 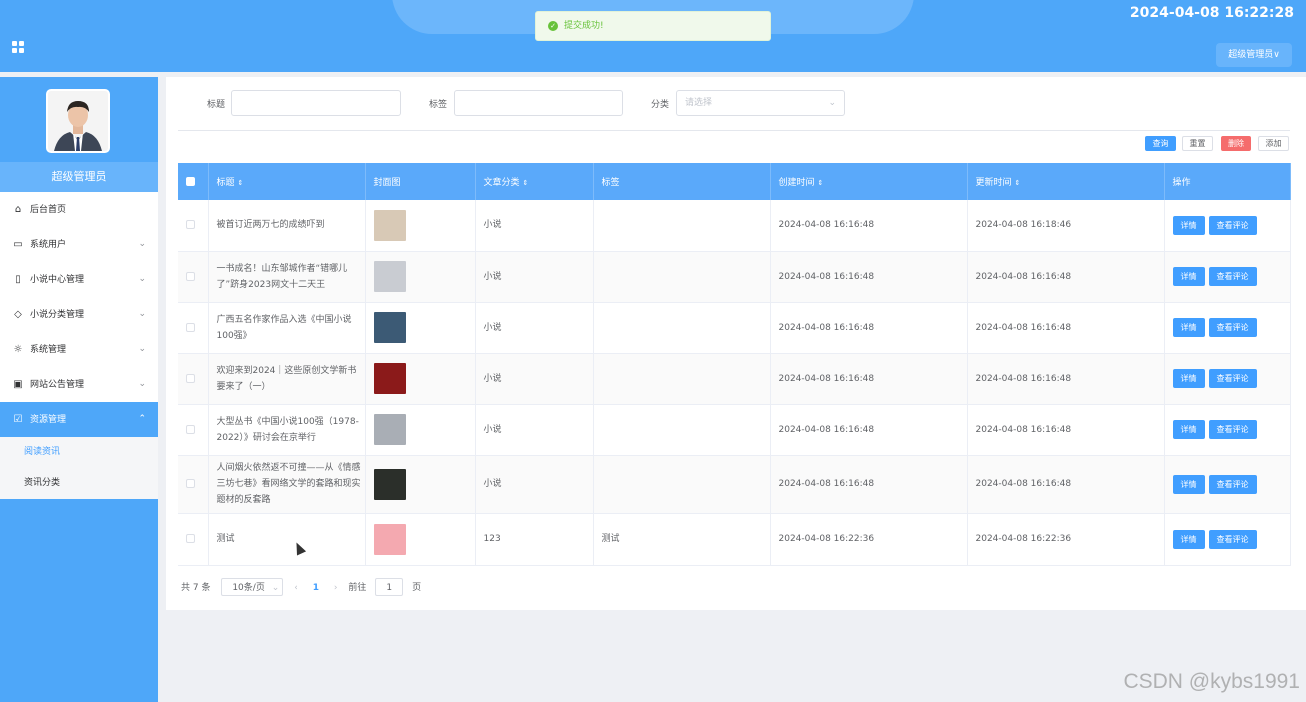 I want to click on row-title: 测试, so click(x=287, y=539).